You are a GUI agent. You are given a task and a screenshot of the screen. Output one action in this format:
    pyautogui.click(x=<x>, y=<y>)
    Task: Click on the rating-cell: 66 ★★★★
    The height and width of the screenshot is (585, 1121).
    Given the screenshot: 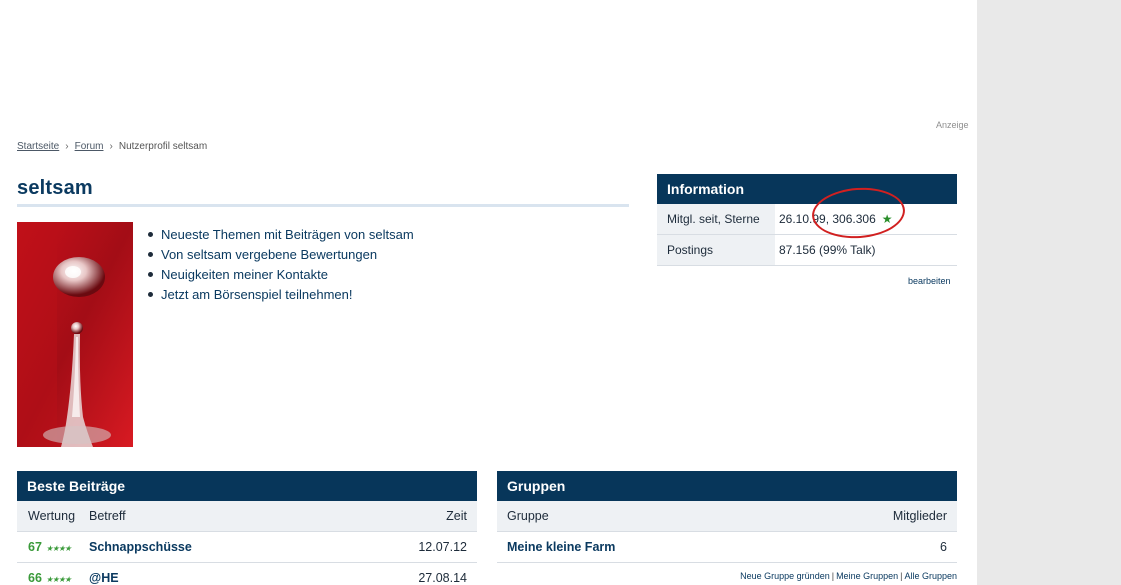 What is the action you would take?
    pyautogui.click(x=53, y=578)
    